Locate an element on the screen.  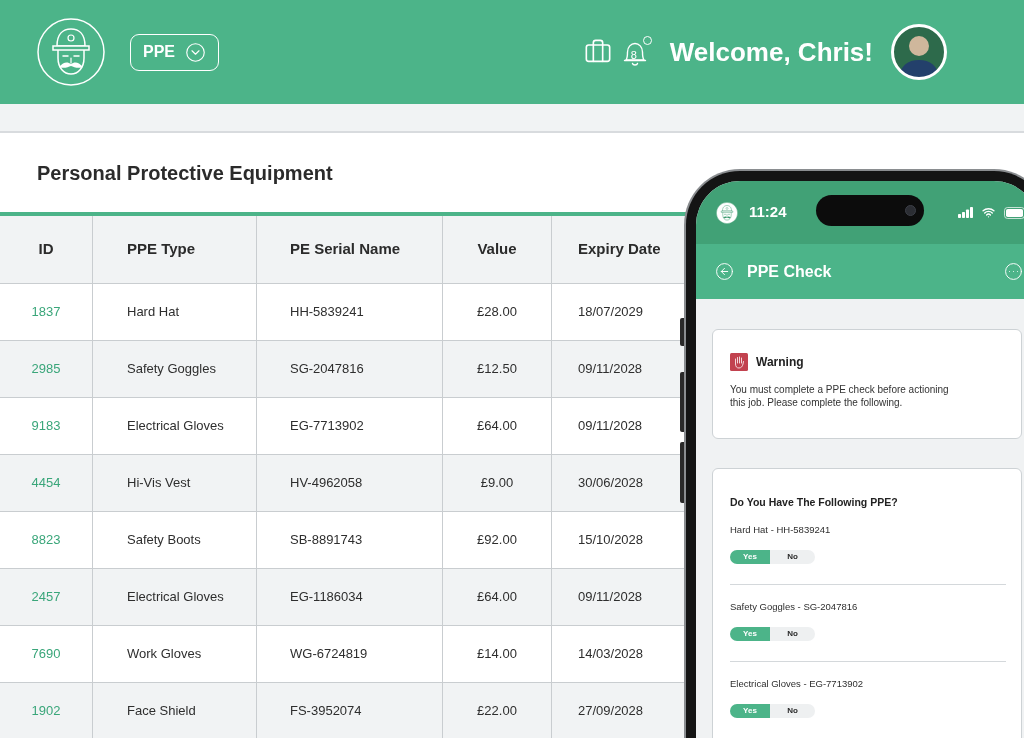
chevron-down-icon is located at coordinates (195, 52).